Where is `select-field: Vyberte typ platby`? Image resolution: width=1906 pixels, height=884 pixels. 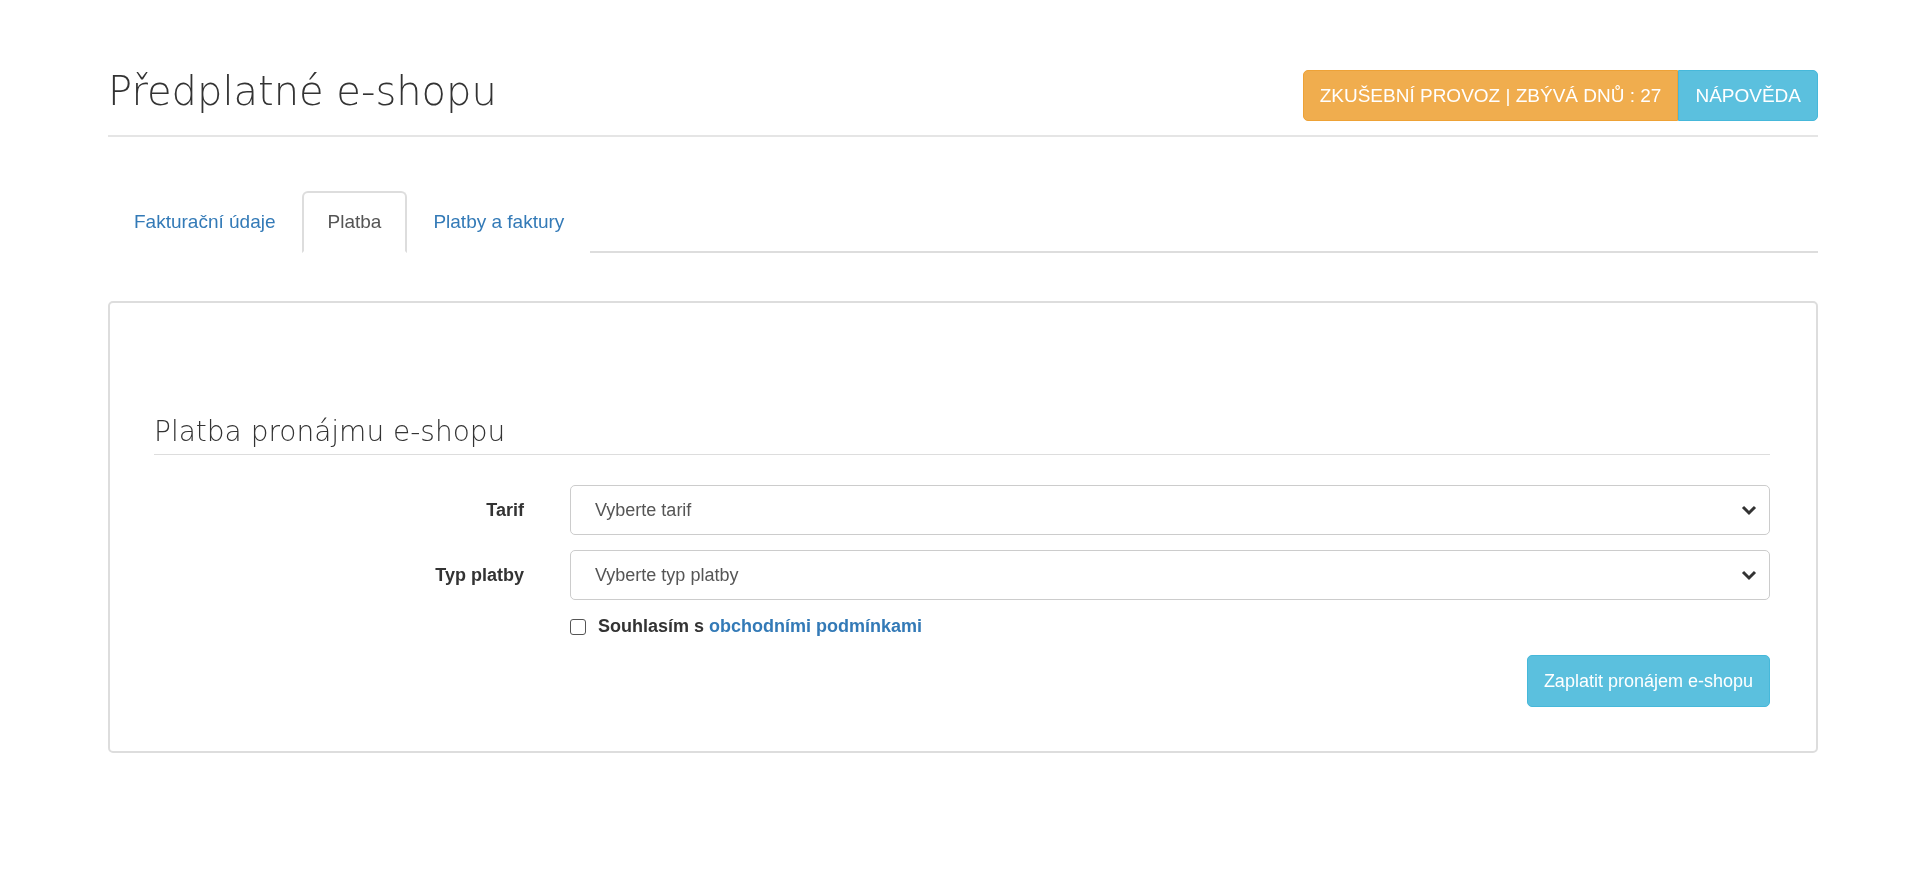
select-field: Vyberte typ platby is located at coordinates (1170, 575).